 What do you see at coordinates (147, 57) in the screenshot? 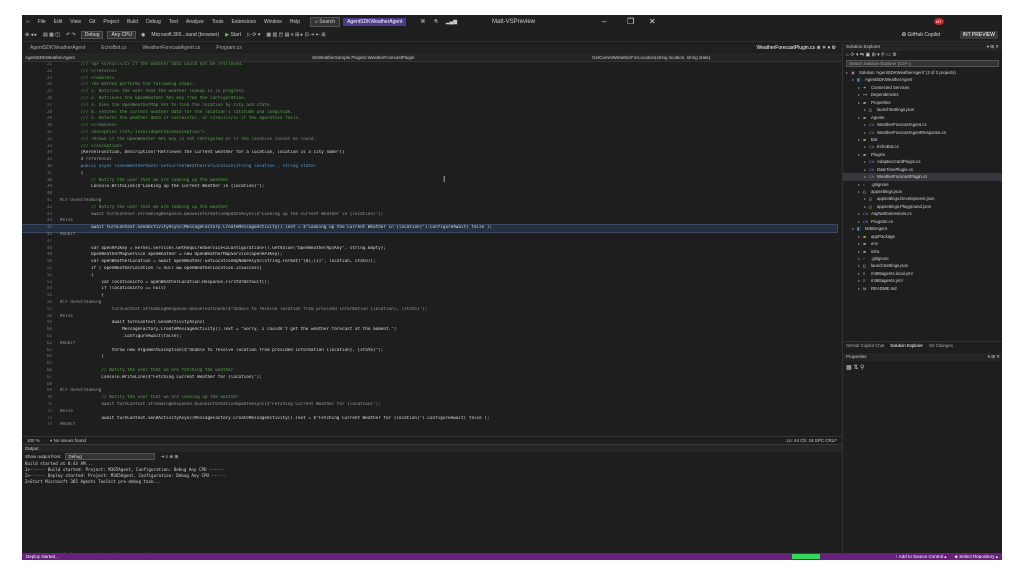
I see `project-dropdown: AgentSDKWeatherAgent` at bounding box center [147, 57].